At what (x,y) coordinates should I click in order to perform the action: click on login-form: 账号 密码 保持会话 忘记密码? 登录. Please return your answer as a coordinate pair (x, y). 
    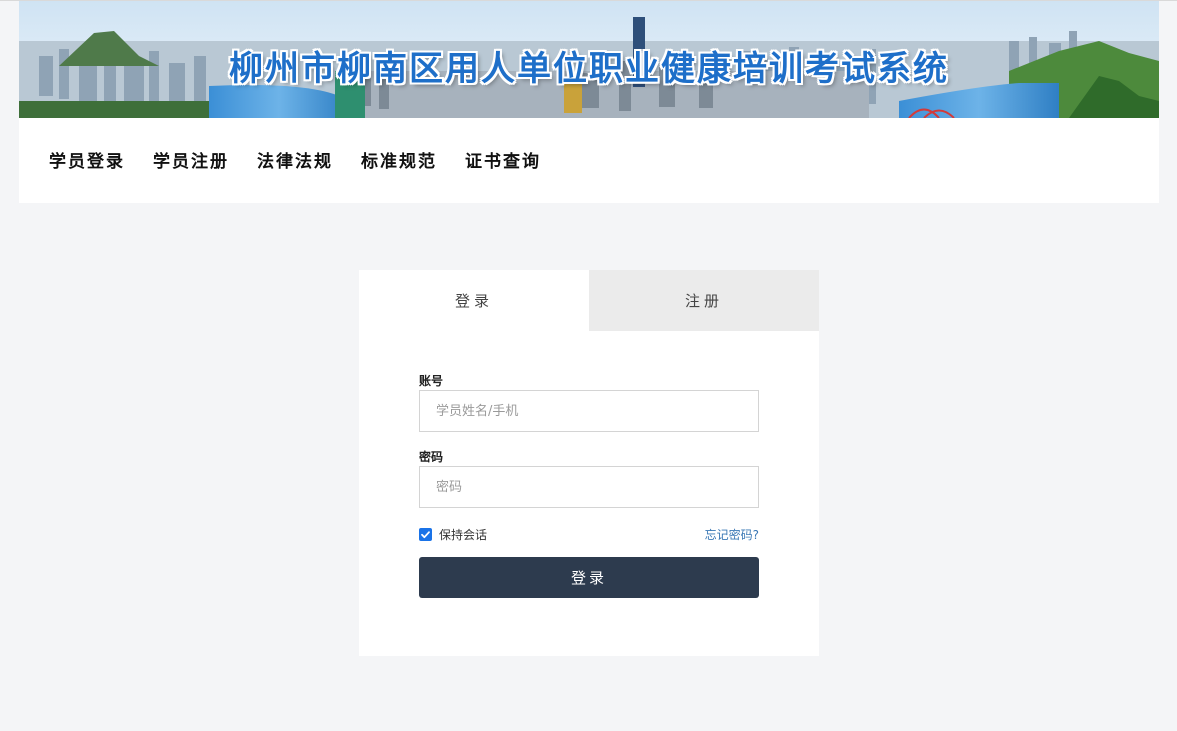
    Looking at the image, I should click on (589, 485).